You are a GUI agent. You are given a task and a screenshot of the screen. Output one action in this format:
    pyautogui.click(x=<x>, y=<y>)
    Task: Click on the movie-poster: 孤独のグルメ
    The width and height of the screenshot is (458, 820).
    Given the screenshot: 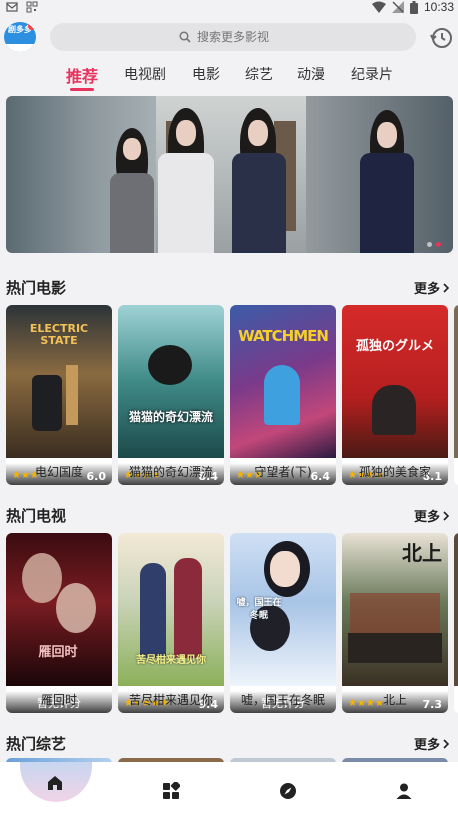 What is the action you would take?
    pyautogui.click(x=395, y=381)
    